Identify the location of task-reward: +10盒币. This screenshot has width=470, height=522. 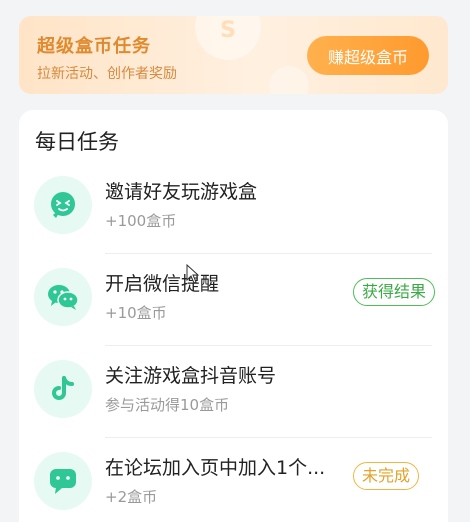
(136, 313).